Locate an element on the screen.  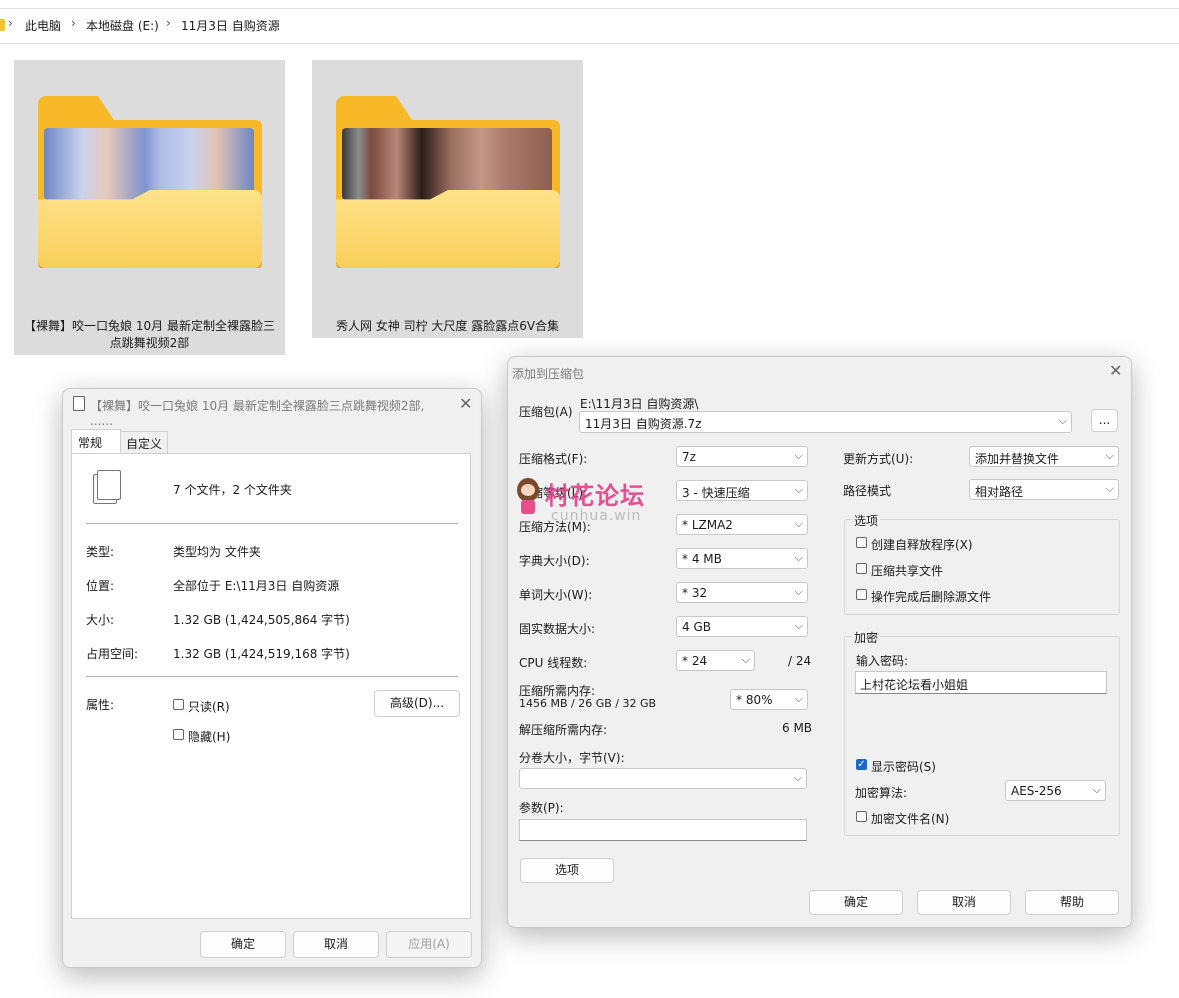
word-label: 单词大小(W): is located at coordinates (556, 595).